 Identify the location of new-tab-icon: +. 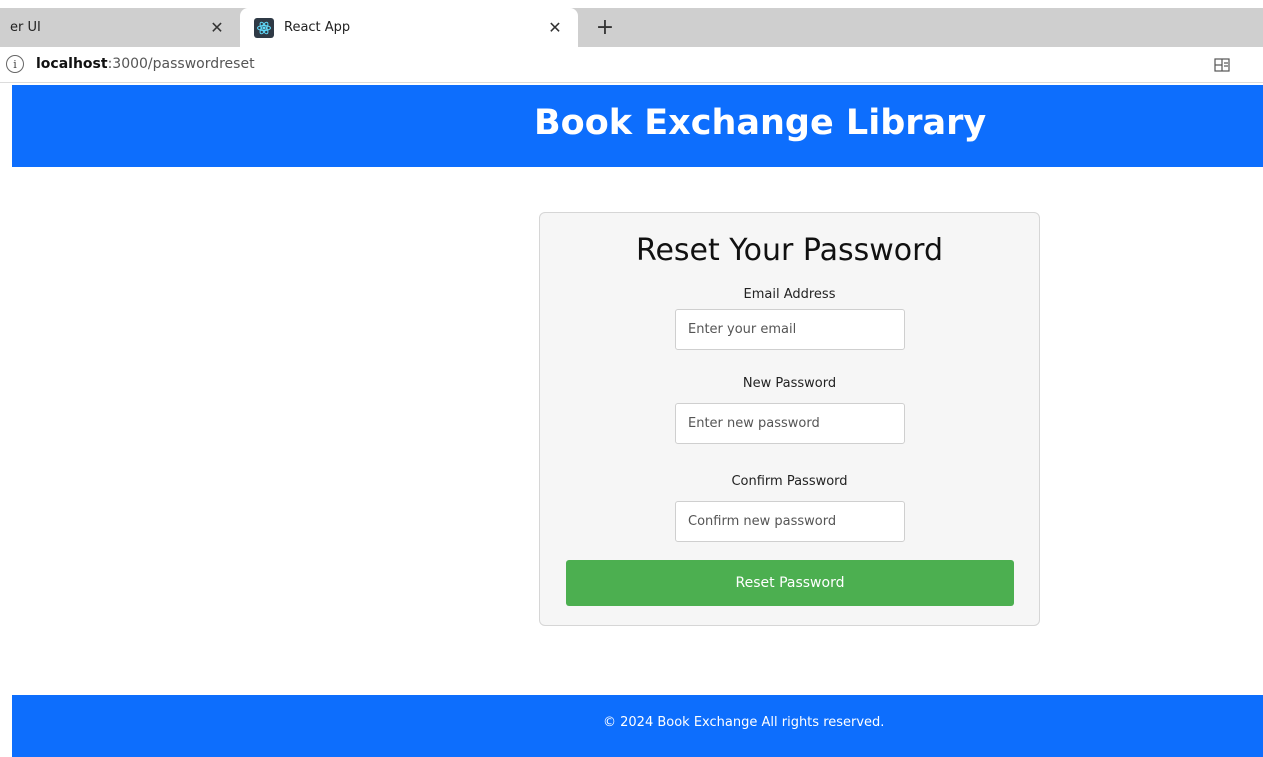
(605, 27).